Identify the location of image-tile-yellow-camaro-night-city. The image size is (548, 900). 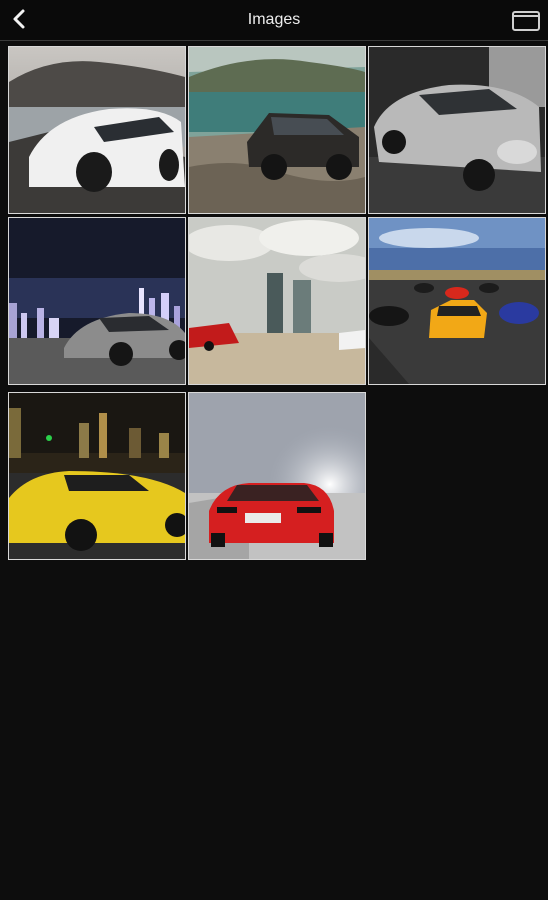
(97, 476).